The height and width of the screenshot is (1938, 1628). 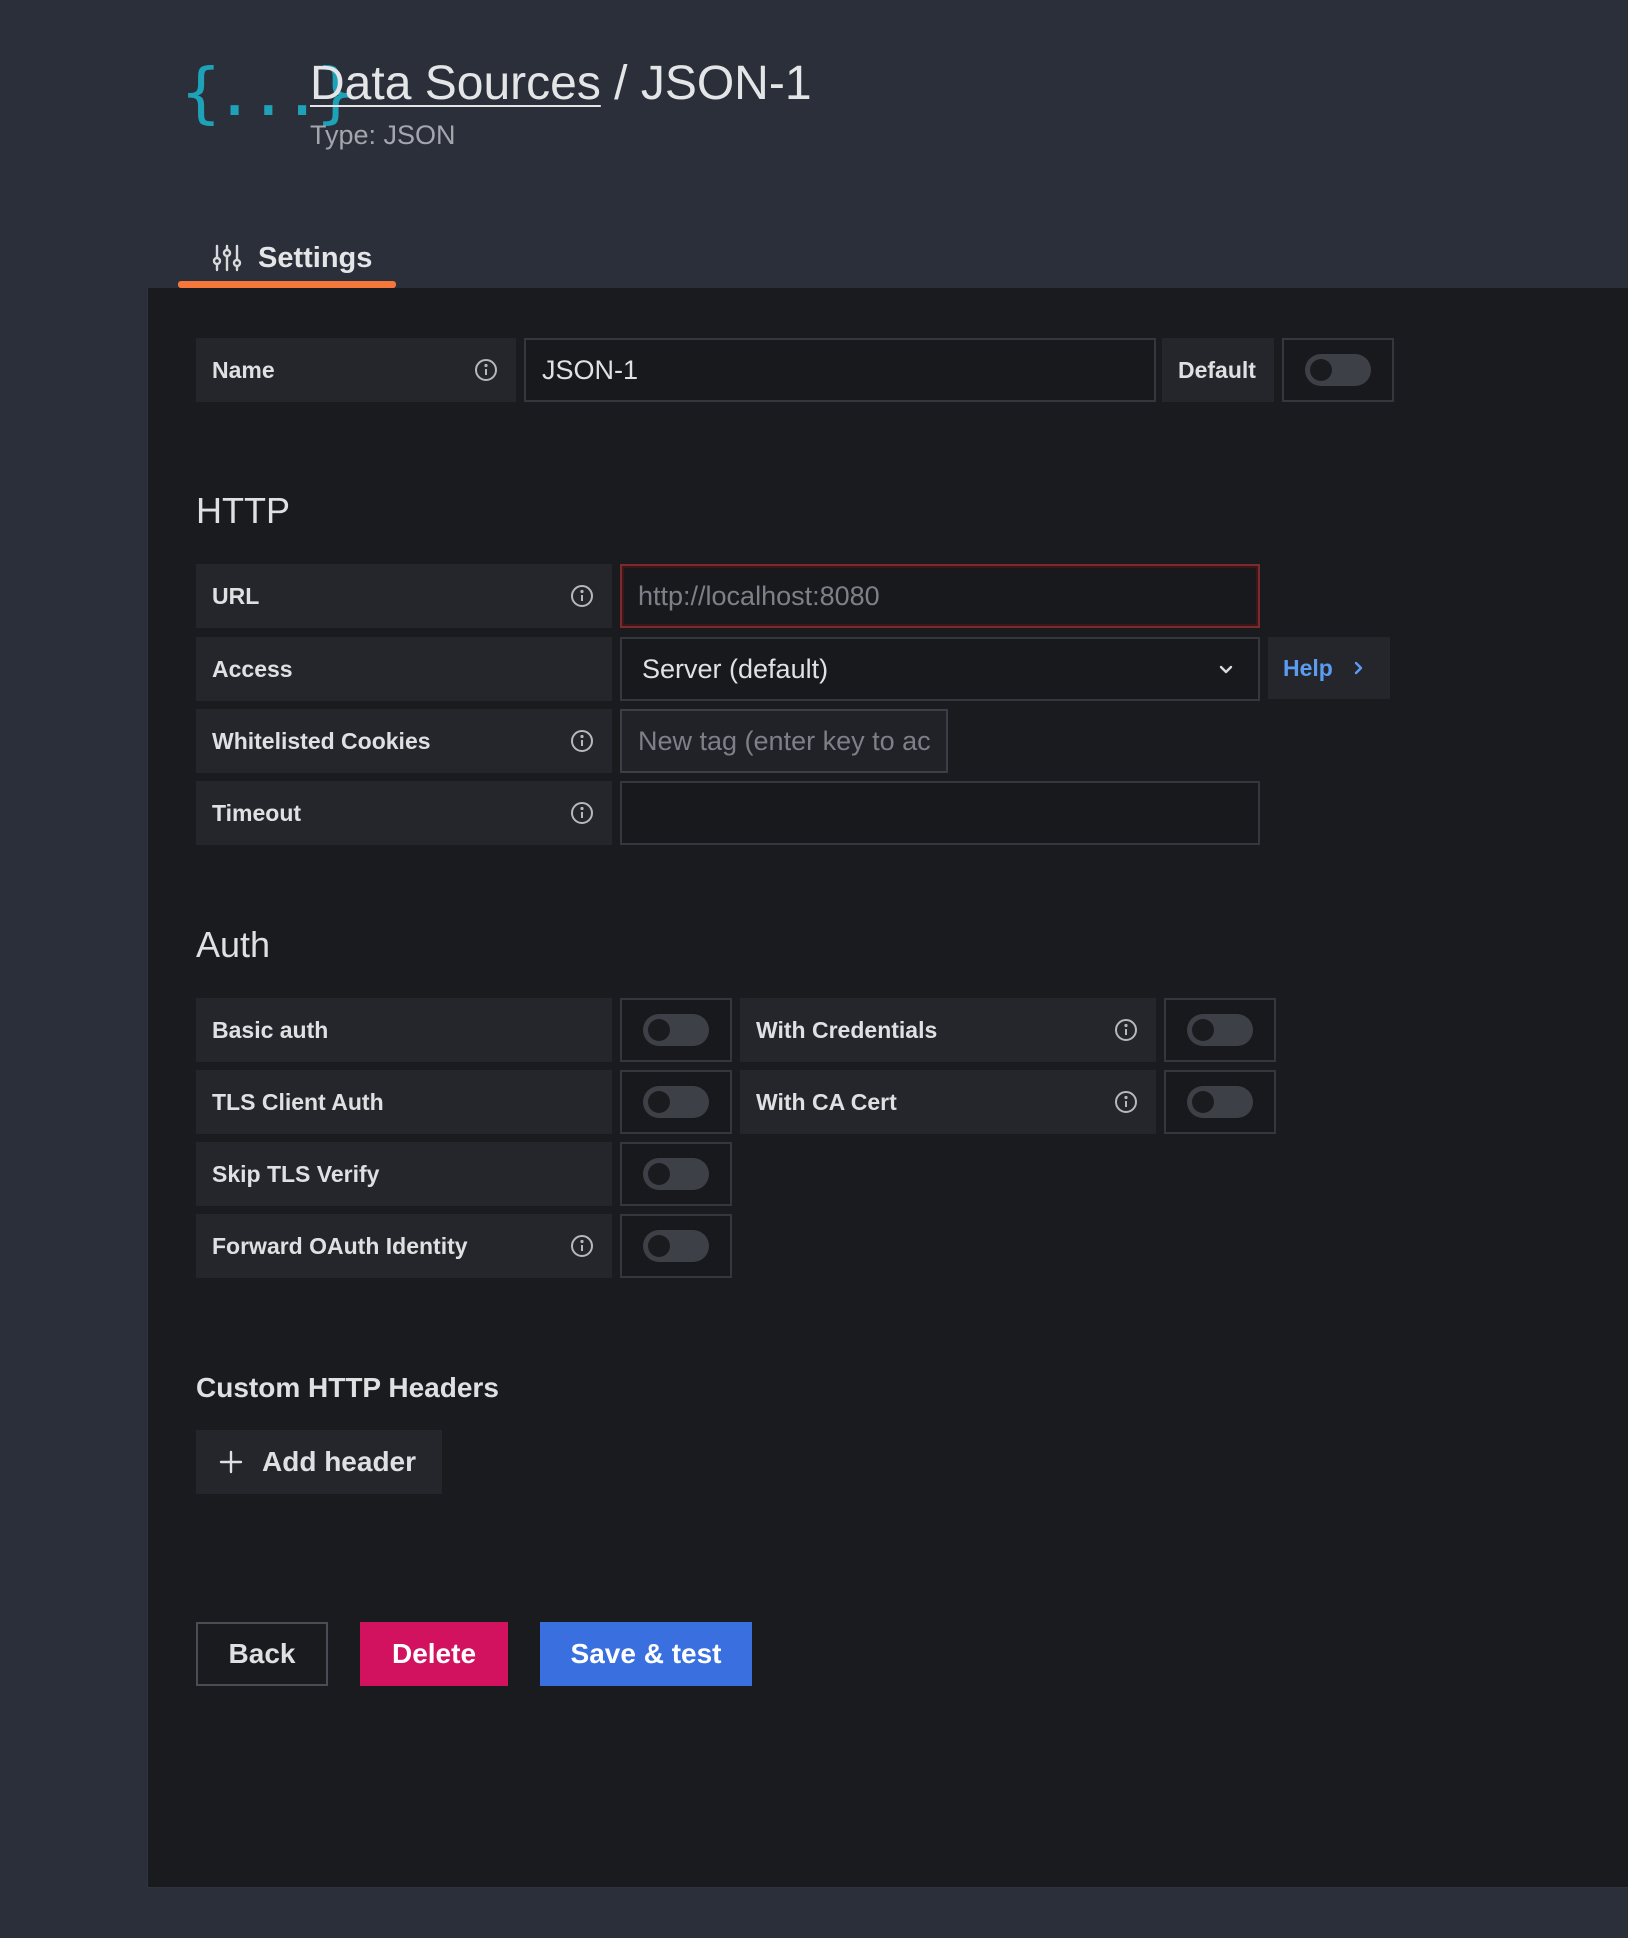 What do you see at coordinates (940, 596) in the screenshot?
I see `url-input: http://localhost:8080` at bounding box center [940, 596].